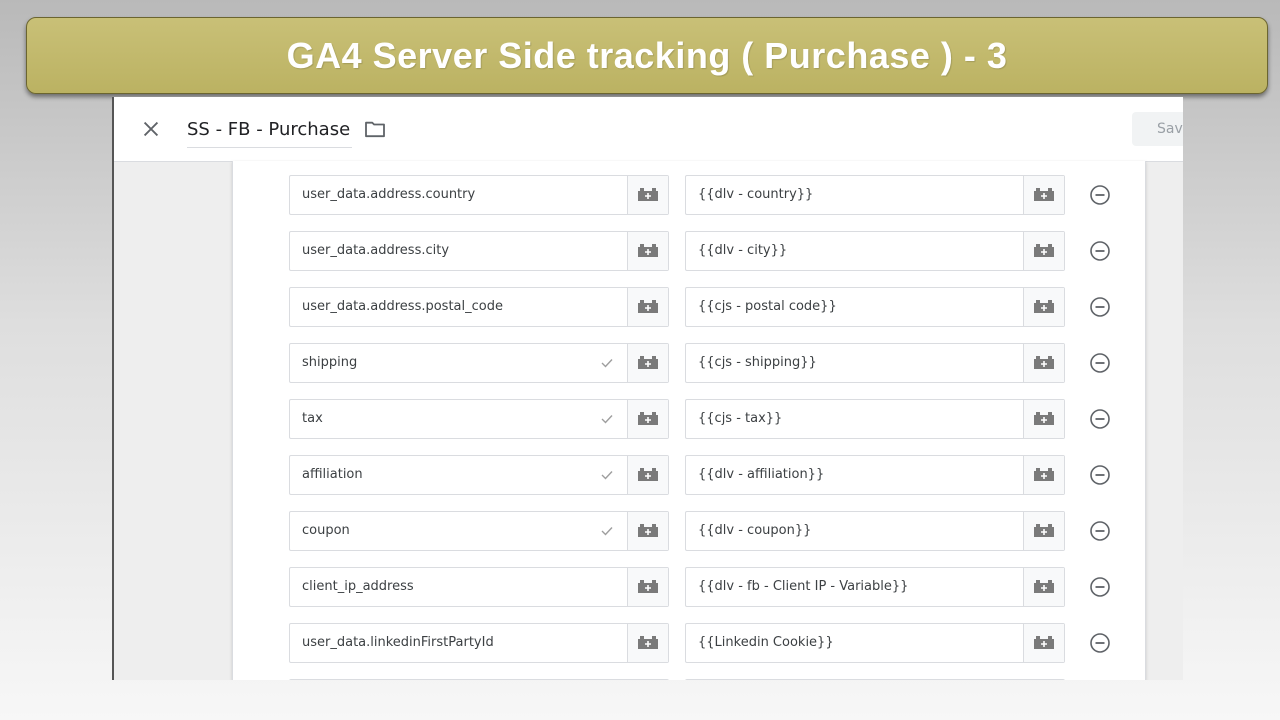 The height and width of the screenshot is (720, 1280). I want to click on parameter-value-input: {{dlv - country}}, so click(875, 195).